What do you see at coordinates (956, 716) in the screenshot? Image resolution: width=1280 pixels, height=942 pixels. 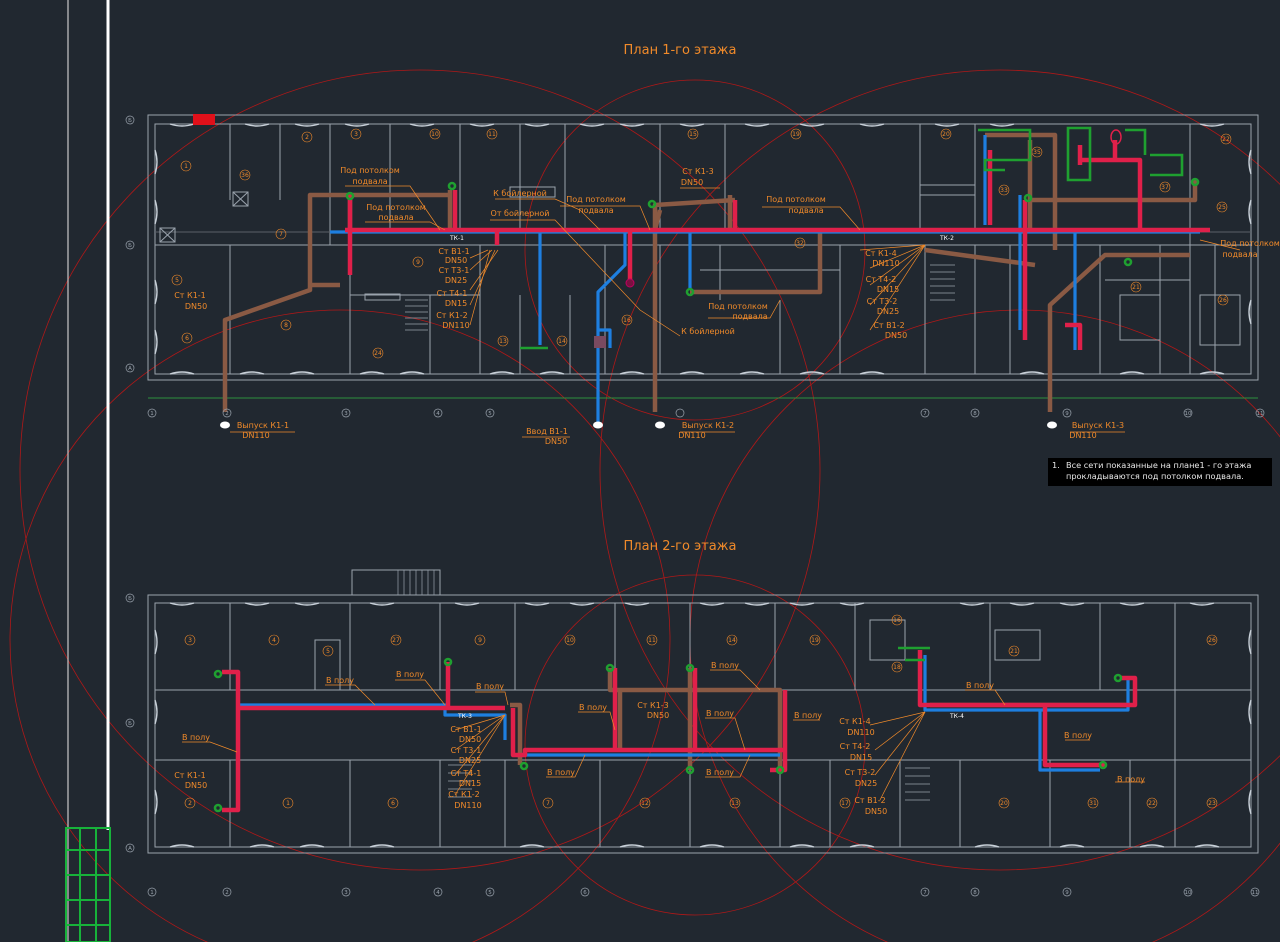 I see `svg-text: ТК-4` at bounding box center [956, 716].